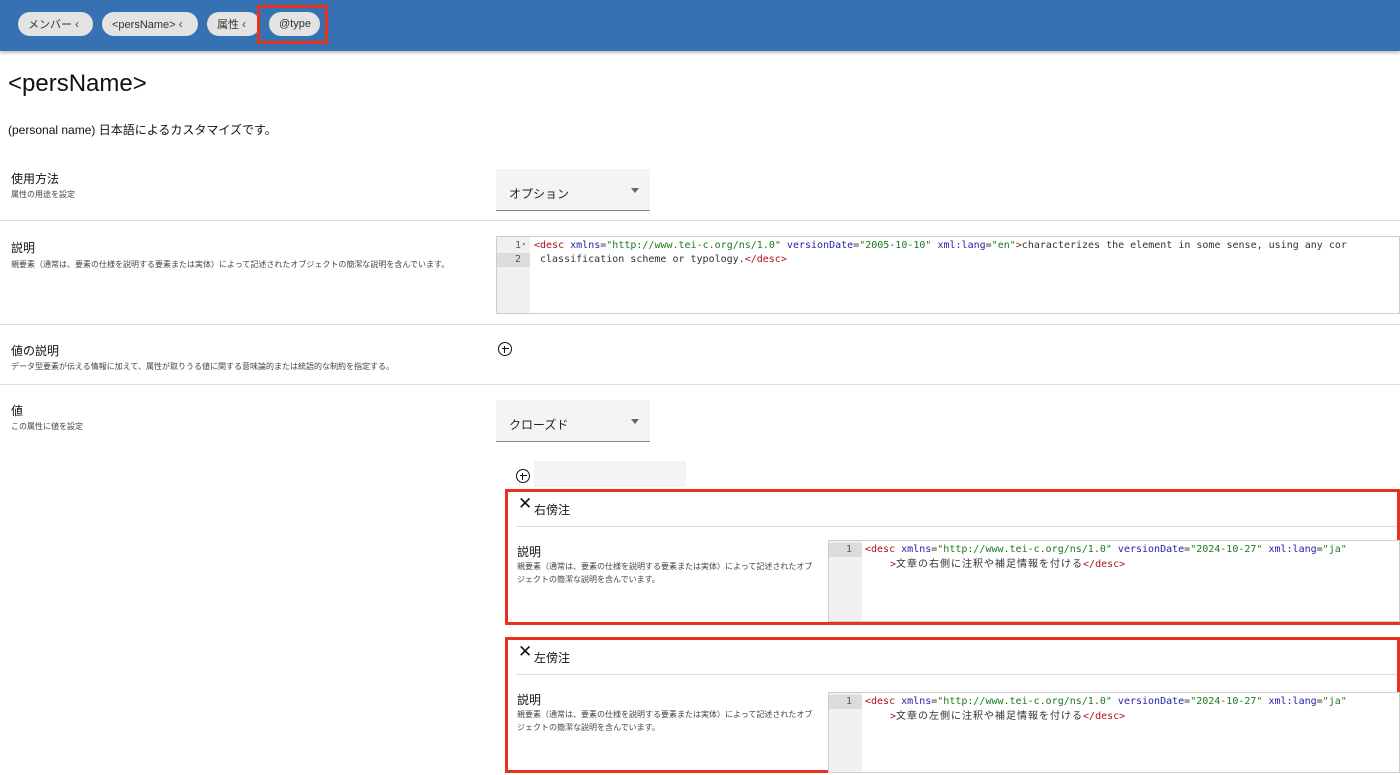  Describe the element at coordinates (539, 194) in the screenshot. I see `usage-selected-value: オプション` at that location.